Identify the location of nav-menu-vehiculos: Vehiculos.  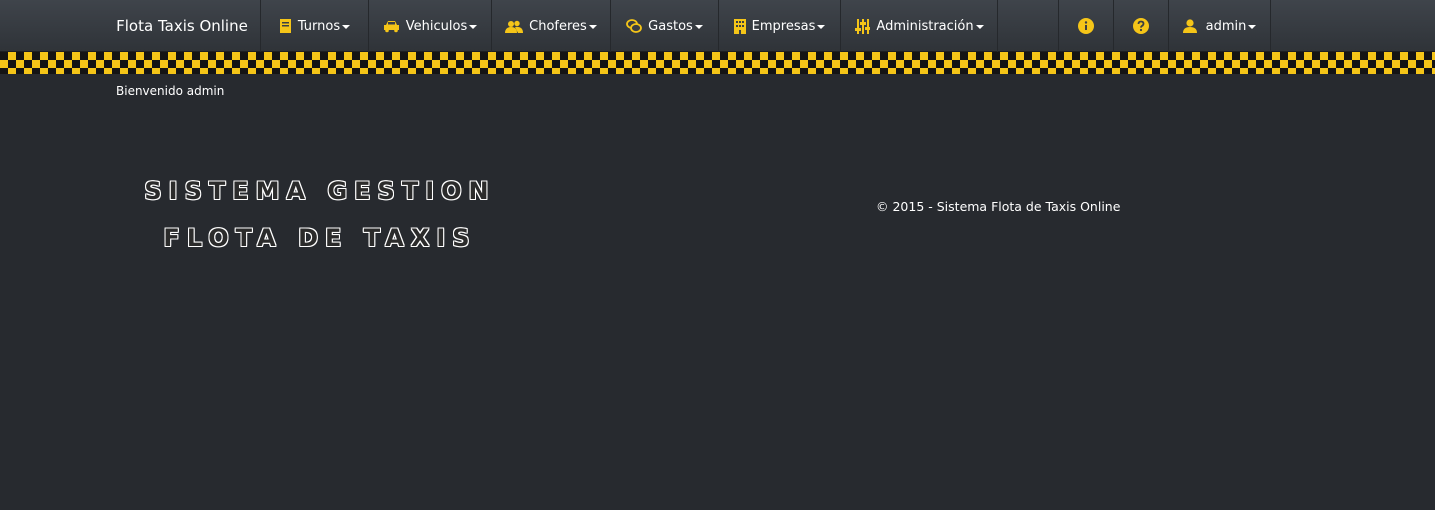
(429, 26).